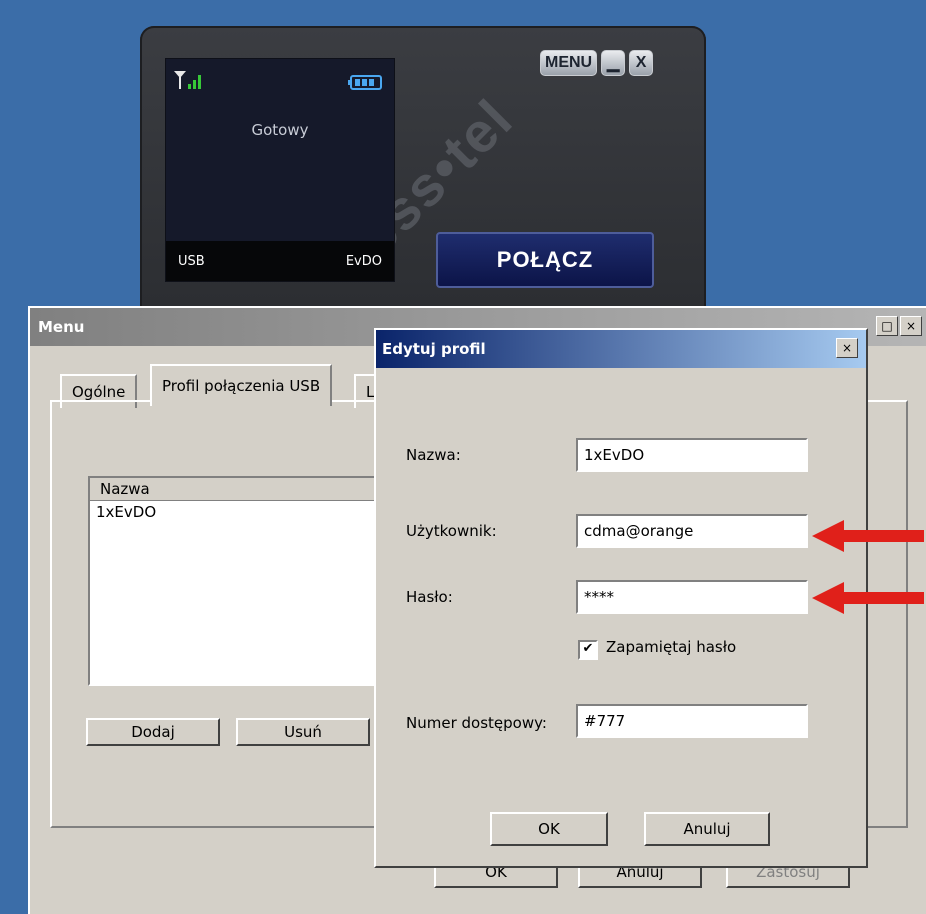 This screenshot has width=926, height=914. I want to click on edit-close-button: ×, so click(847, 348).